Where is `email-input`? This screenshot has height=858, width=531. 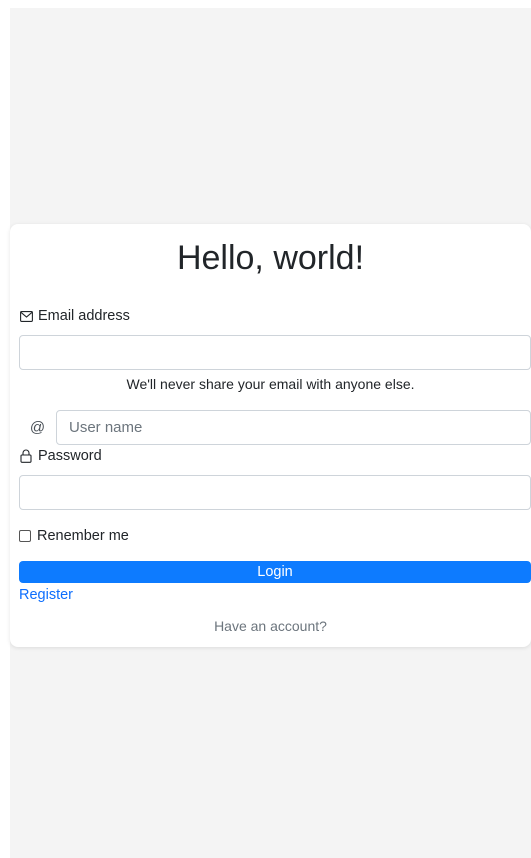
email-input is located at coordinates (275, 352).